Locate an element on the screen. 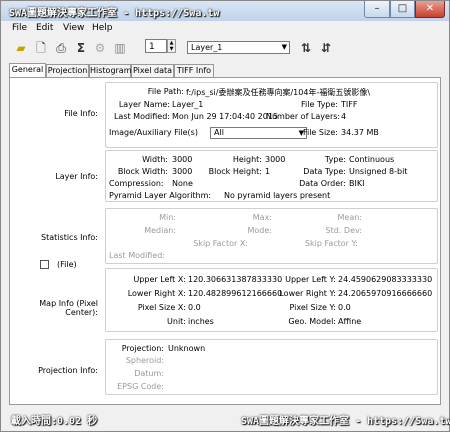 The height and width of the screenshot is (432, 450). layer-number-input: 1 is located at coordinates (156, 46).